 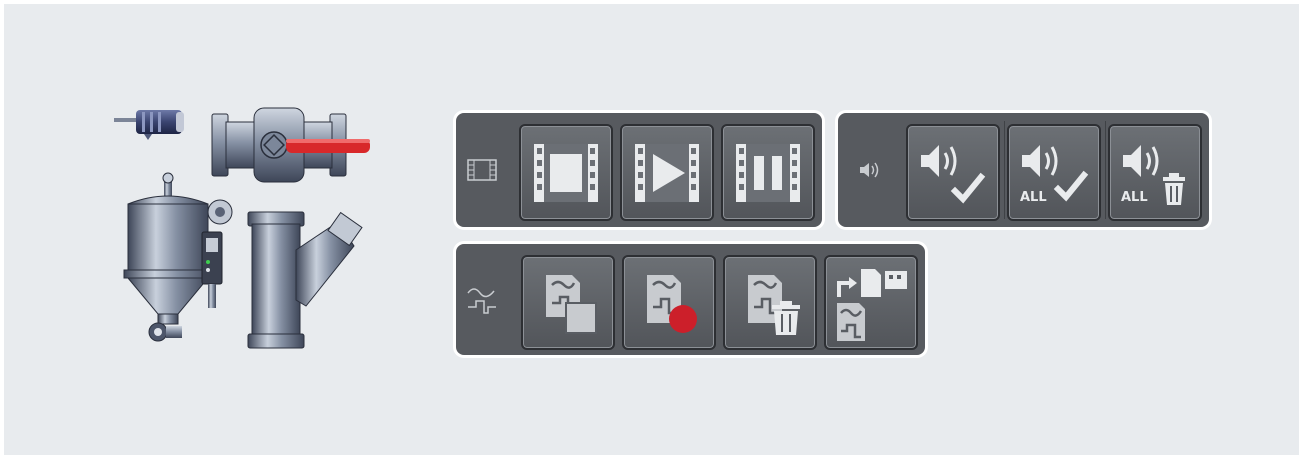 I want to click on video-play-icon, so click(x=667, y=172).